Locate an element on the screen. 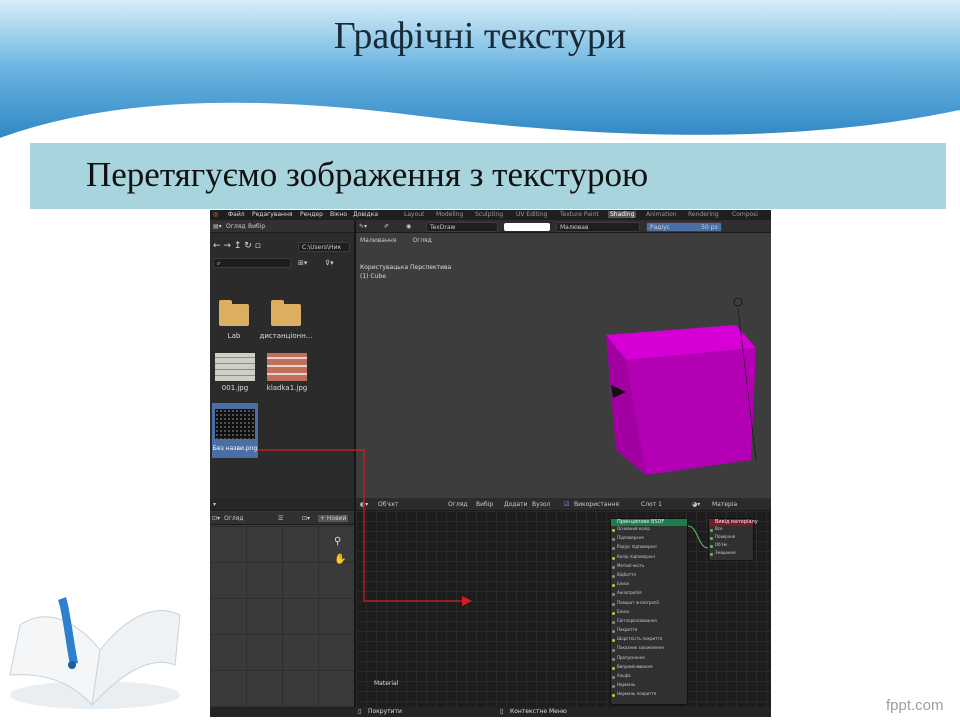 This screenshot has width=960, height=720. book-logo is located at coordinates (95, 653).